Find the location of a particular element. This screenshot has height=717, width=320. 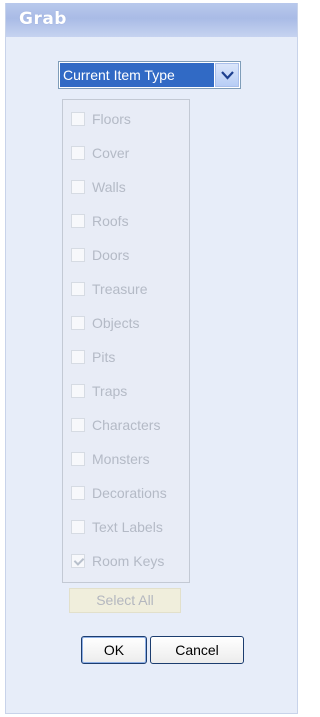

filter-label: Text Labels is located at coordinates (127, 527).